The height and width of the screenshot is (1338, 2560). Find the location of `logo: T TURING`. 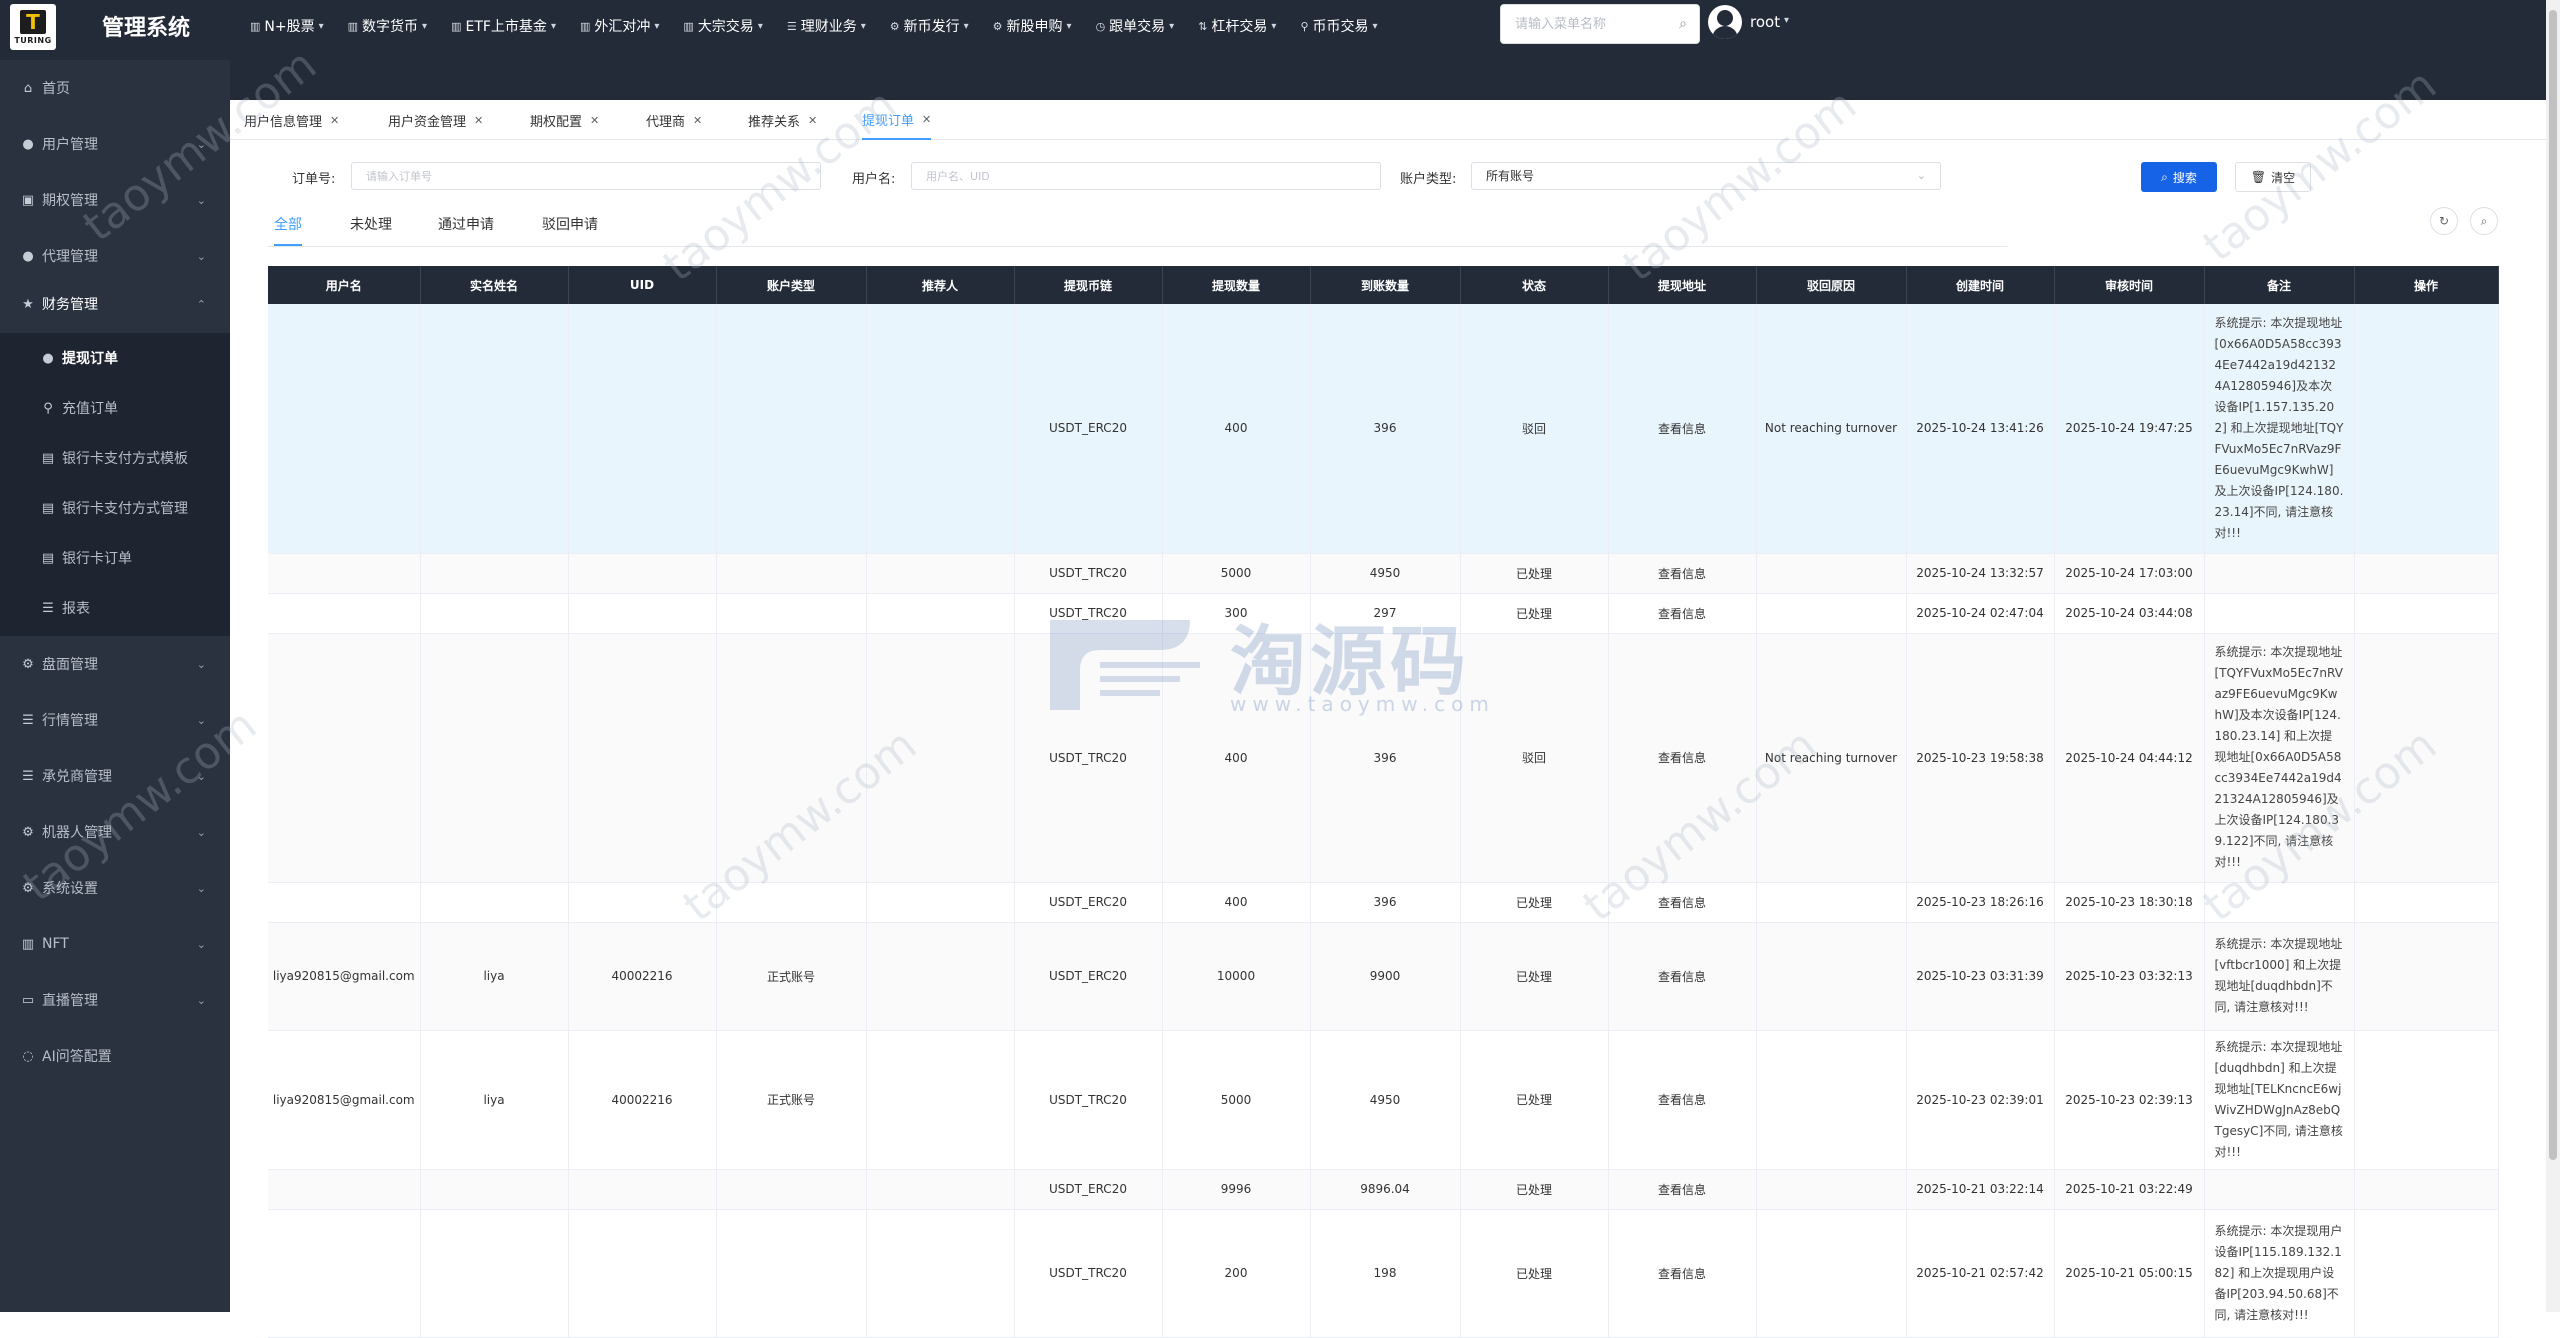

logo: T TURING is located at coordinates (33, 27).